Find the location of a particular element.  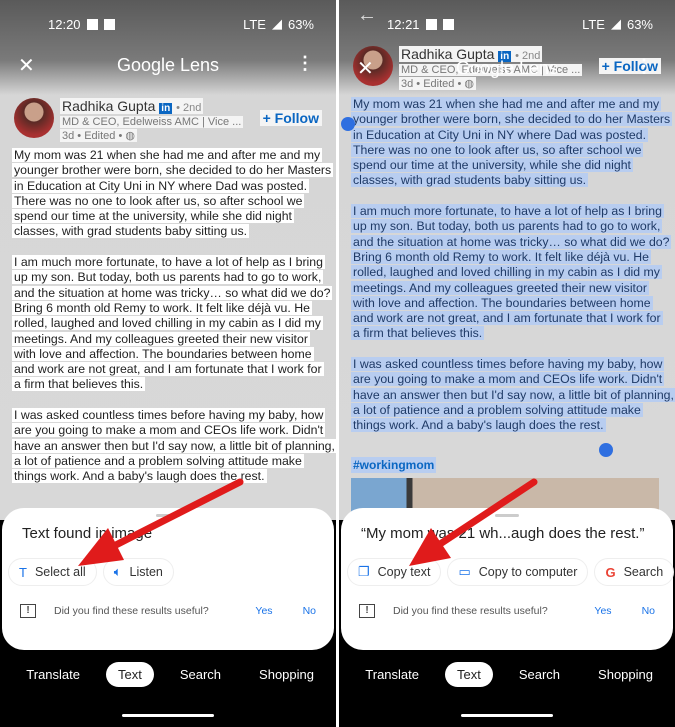

notification-icon is located at coordinates (431, 24).